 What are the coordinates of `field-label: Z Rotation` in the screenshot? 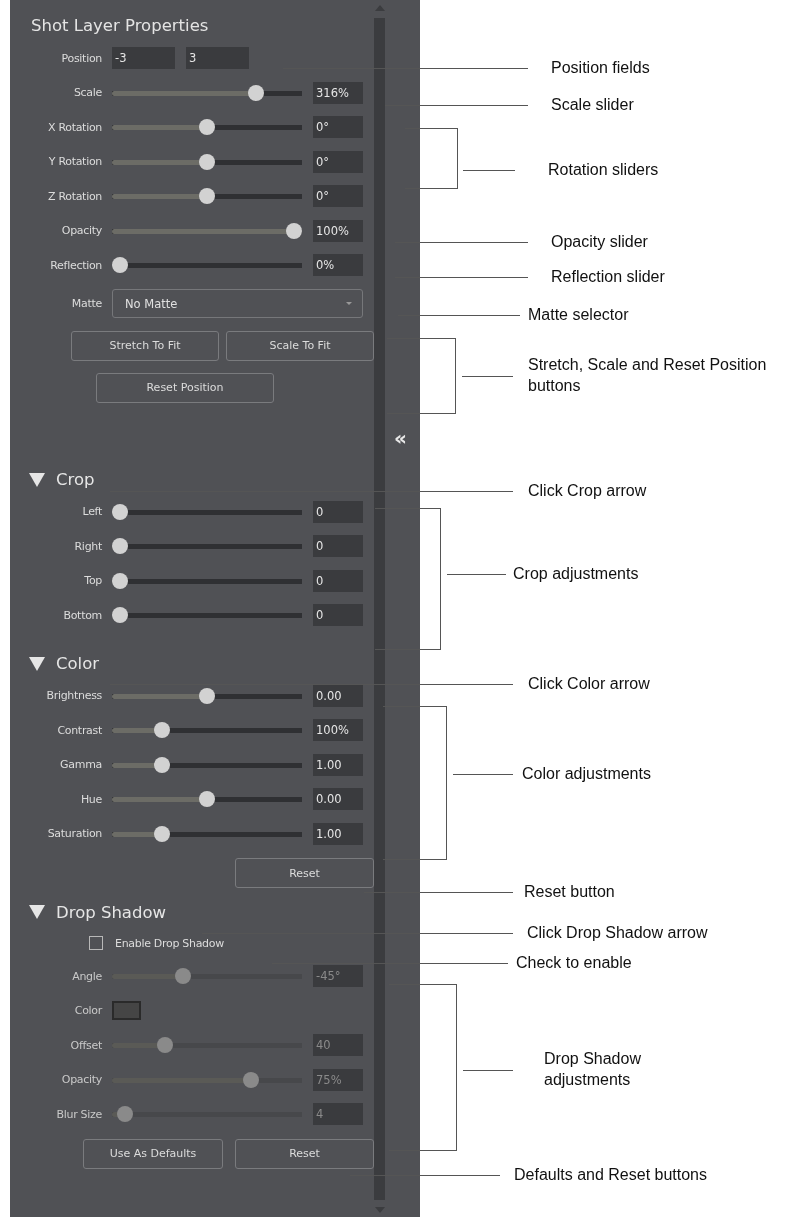 It's located at (74, 196).